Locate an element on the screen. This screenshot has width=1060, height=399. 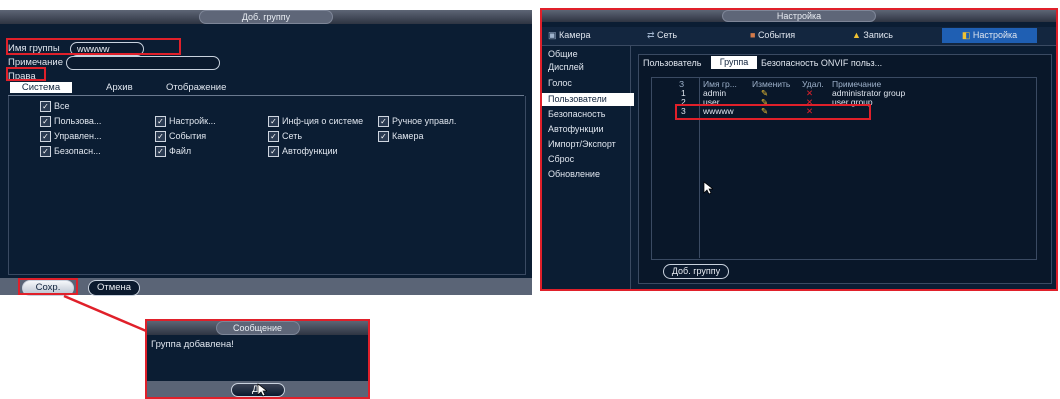
tab-camera: ▣ Камера is located at coordinates (569, 35).